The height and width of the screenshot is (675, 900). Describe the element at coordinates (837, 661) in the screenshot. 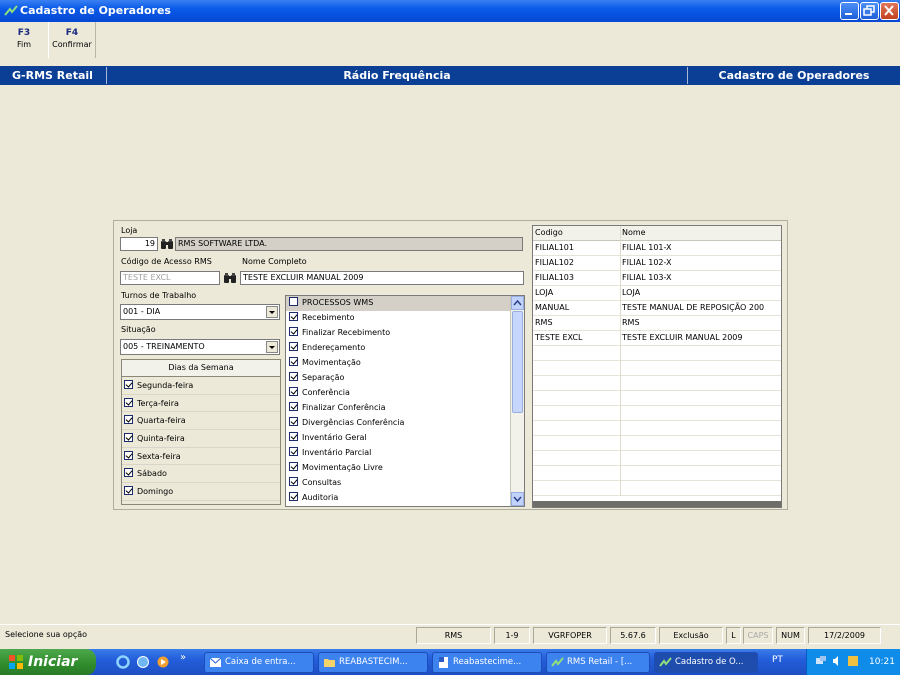

I see `volume-icon` at that location.